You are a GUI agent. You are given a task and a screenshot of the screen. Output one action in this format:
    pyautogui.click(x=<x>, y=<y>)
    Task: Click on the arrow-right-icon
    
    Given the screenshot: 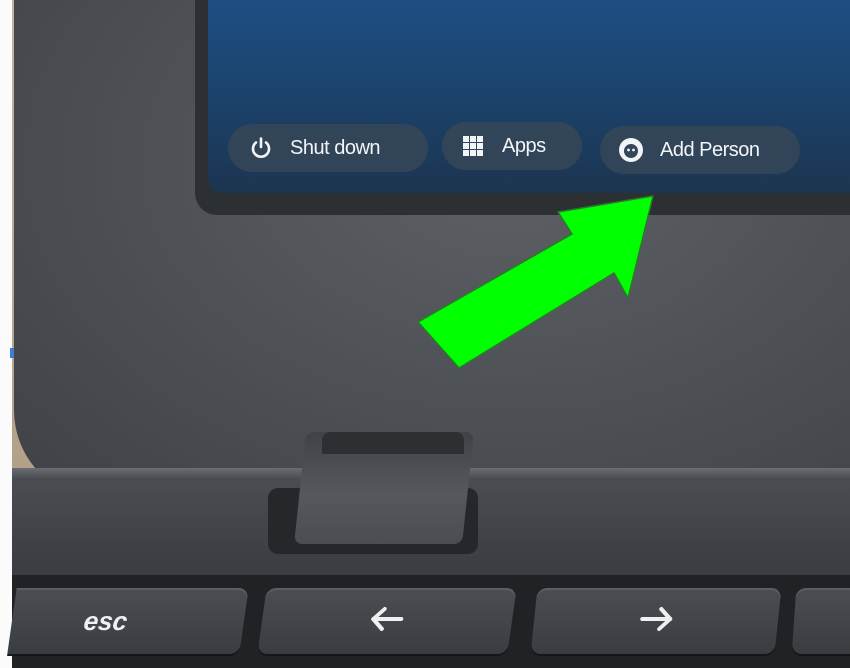 What is the action you would take?
    pyautogui.click(x=655, y=621)
    